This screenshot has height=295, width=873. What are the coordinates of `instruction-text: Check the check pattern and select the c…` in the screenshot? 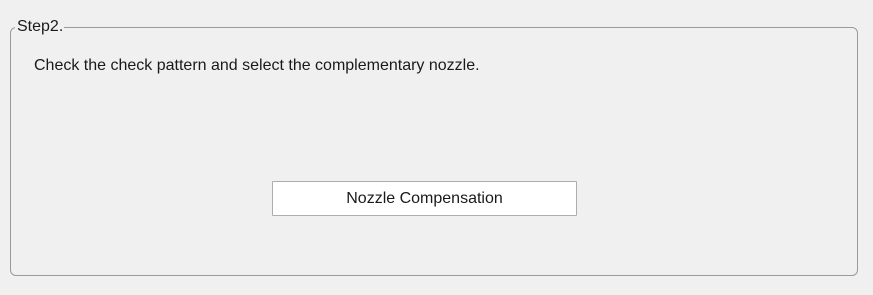 It's located at (257, 65).